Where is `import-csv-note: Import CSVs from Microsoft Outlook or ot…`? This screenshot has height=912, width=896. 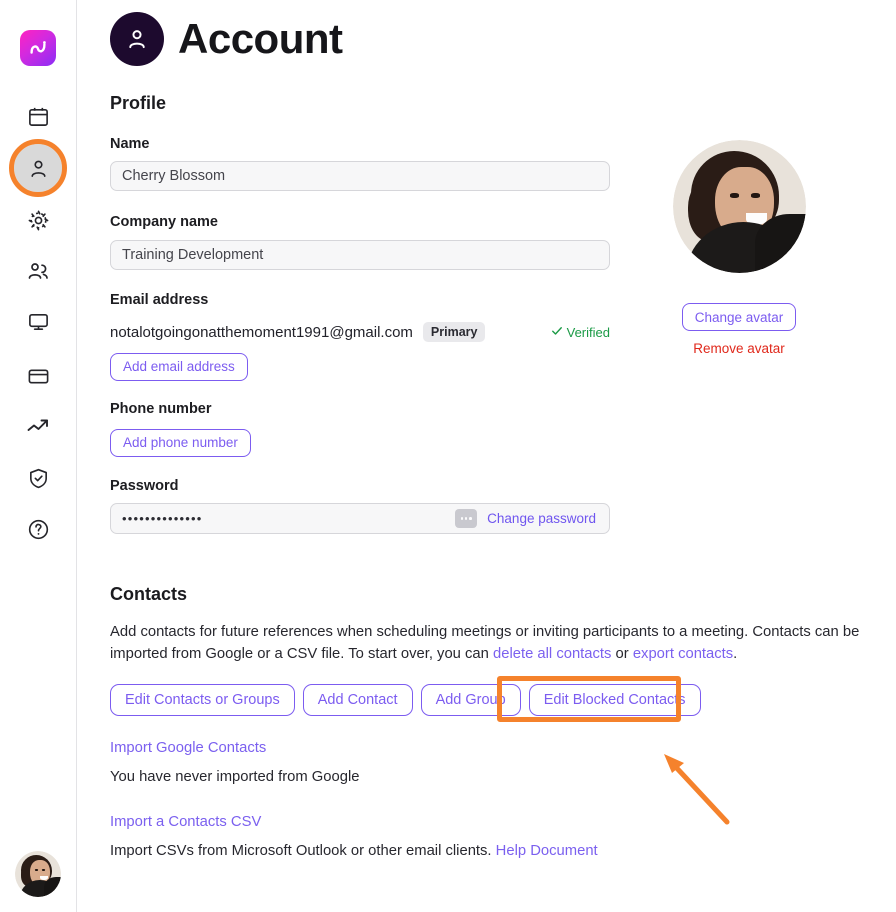
import-csv-note: Import CSVs from Microsoft Outlook or ot… is located at coordinates (354, 851).